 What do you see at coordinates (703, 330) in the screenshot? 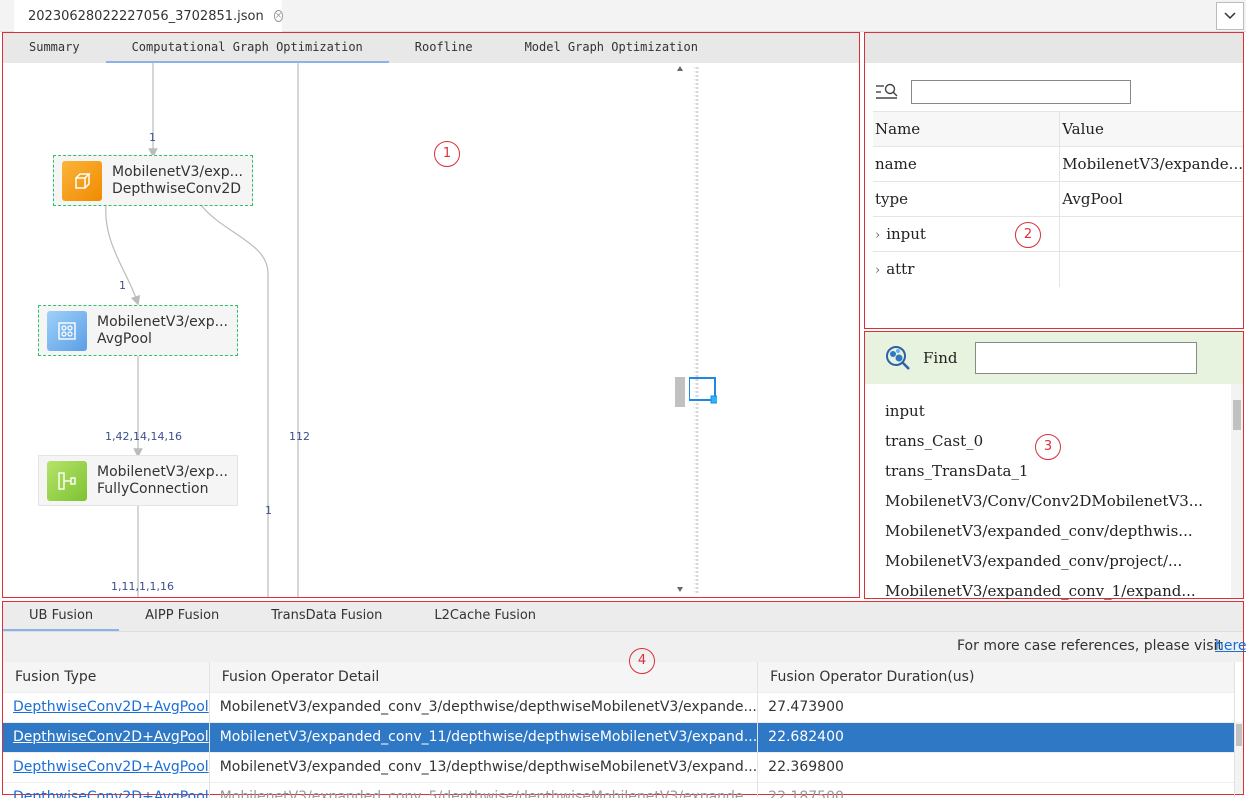
I see `graph-minimap` at bounding box center [703, 330].